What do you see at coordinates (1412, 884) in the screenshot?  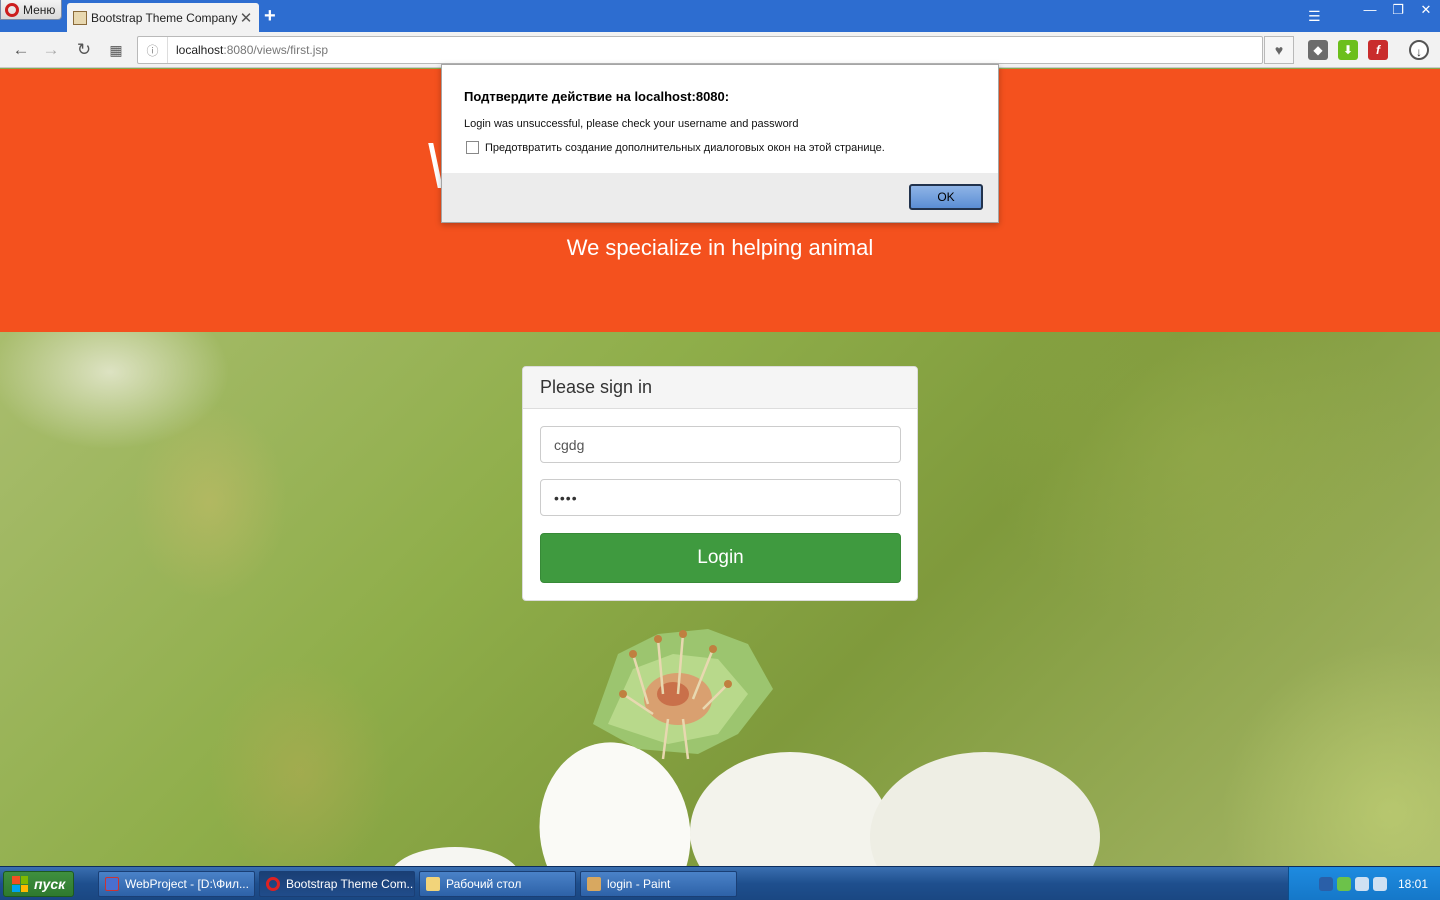 I see `clock: 18:01` at bounding box center [1412, 884].